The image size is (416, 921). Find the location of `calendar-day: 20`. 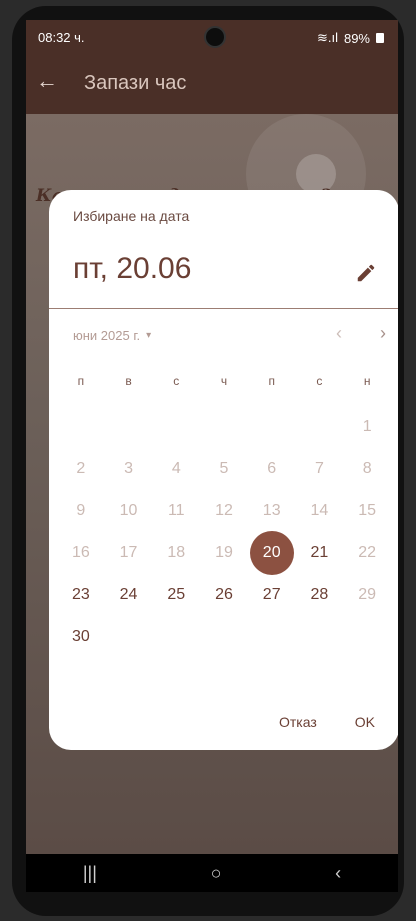

calendar-day: 20 is located at coordinates (272, 553).